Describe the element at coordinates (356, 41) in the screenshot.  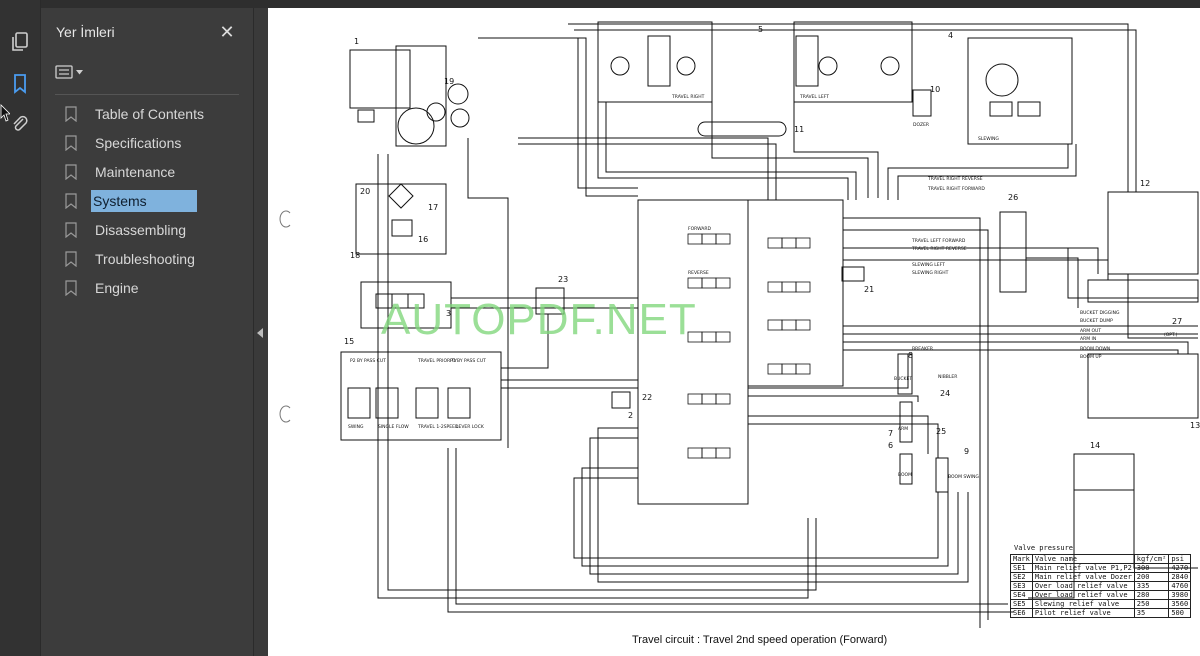
I see `svg-text: 1` at that location.